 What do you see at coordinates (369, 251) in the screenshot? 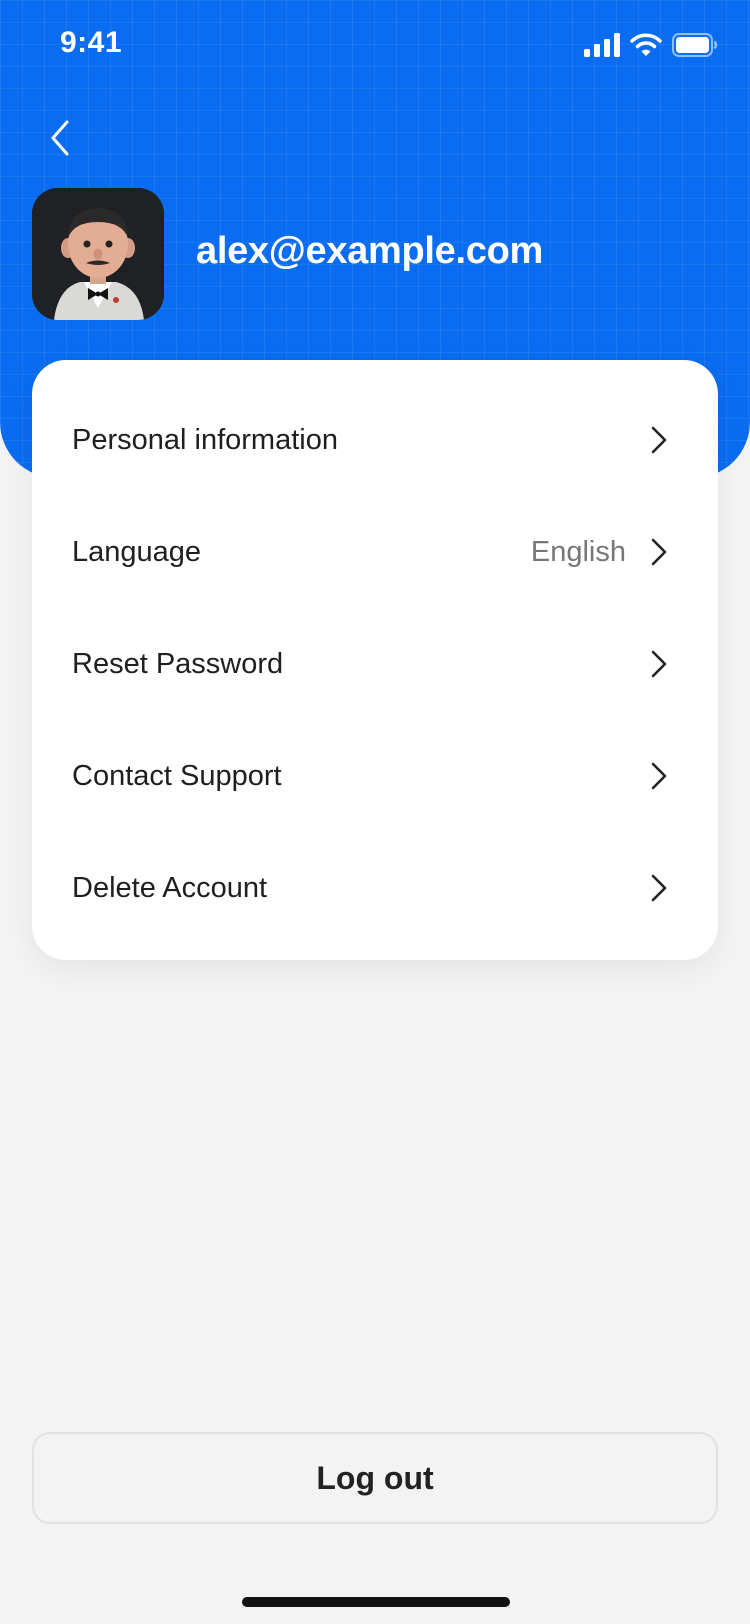
I see `profile-email: alex@example.com` at bounding box center [369, 251].